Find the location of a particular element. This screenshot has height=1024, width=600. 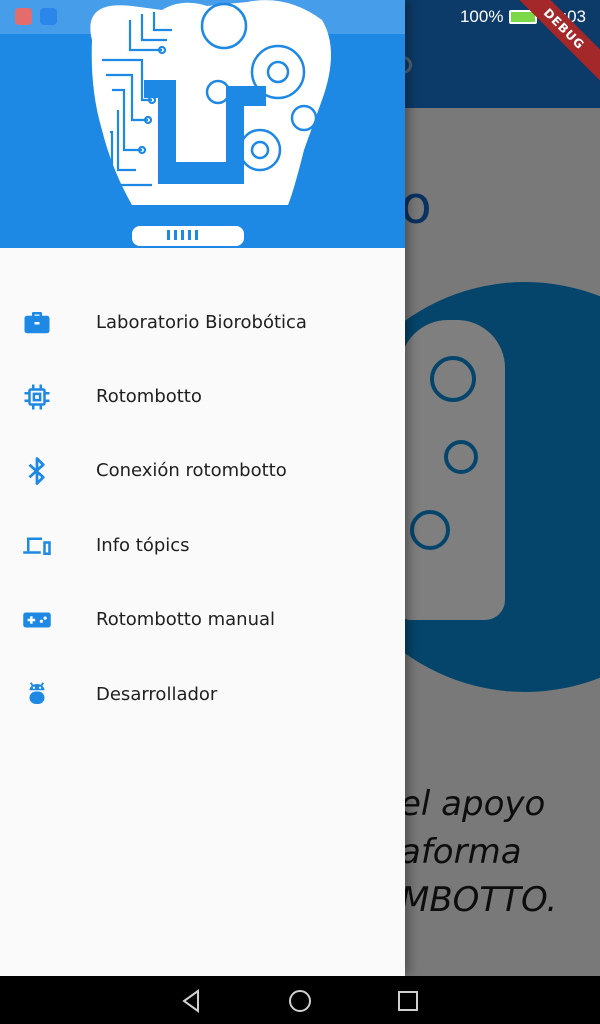

drawer-item-desarrollador: Desarrollador is located at coordinates (202, 694).